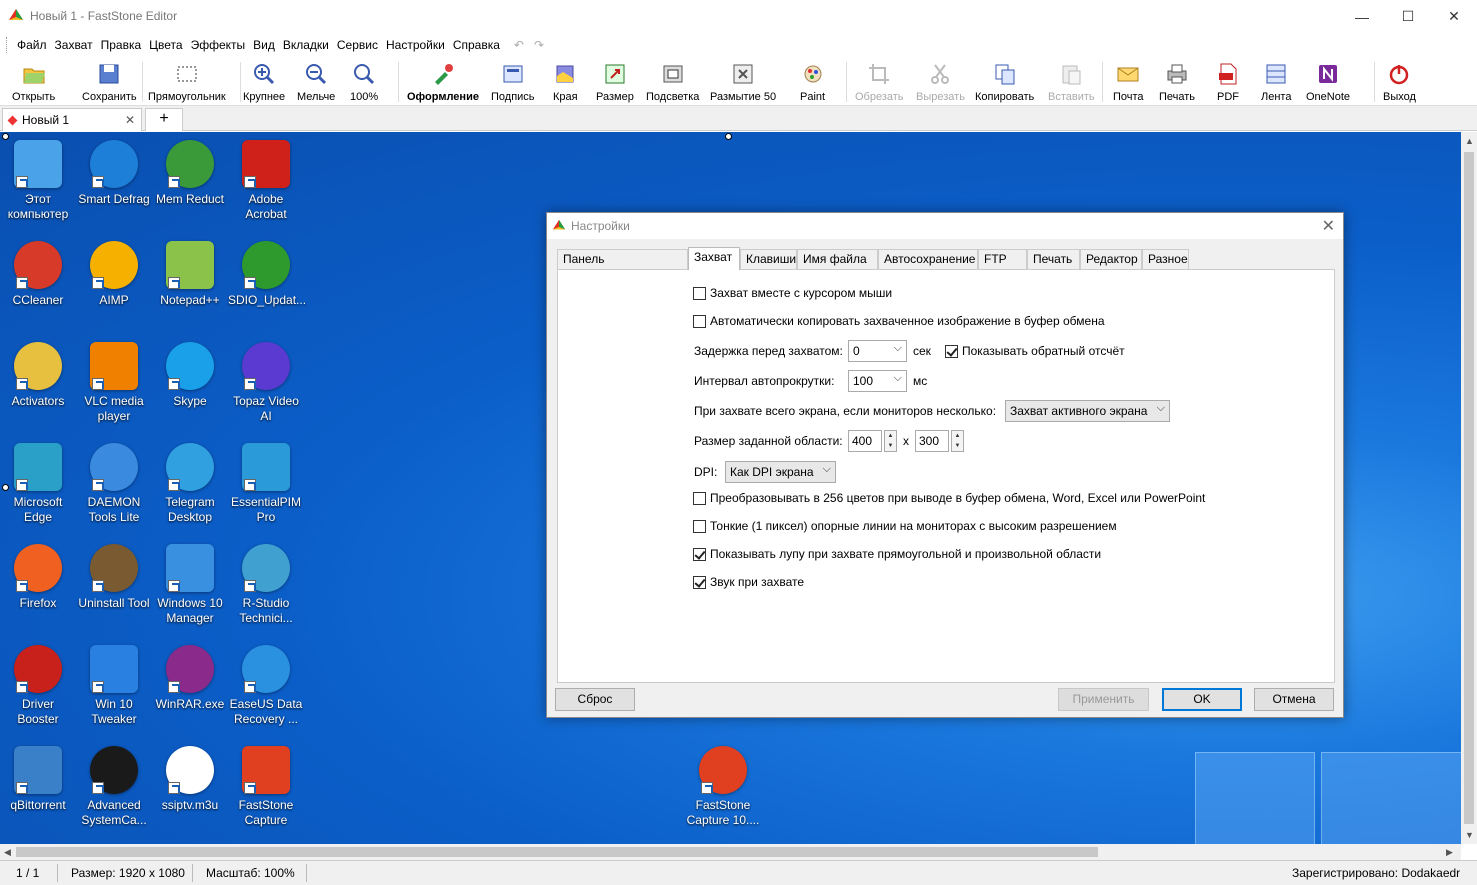 The height and width of the screenshot is (885, 1477). I want to click on toolbar-button-decorate: Оформление, so click(443, 82).